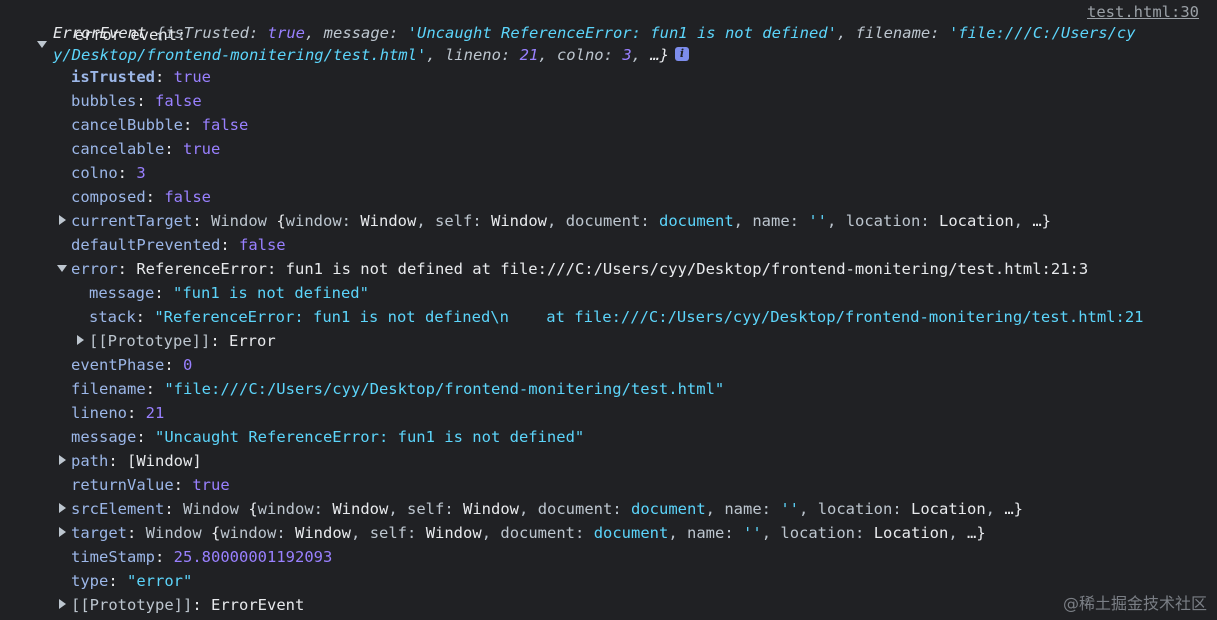 The image size is (1217, 620). I want to click on prop-eventPhase: eventPhase: 0, so click(132, 365).